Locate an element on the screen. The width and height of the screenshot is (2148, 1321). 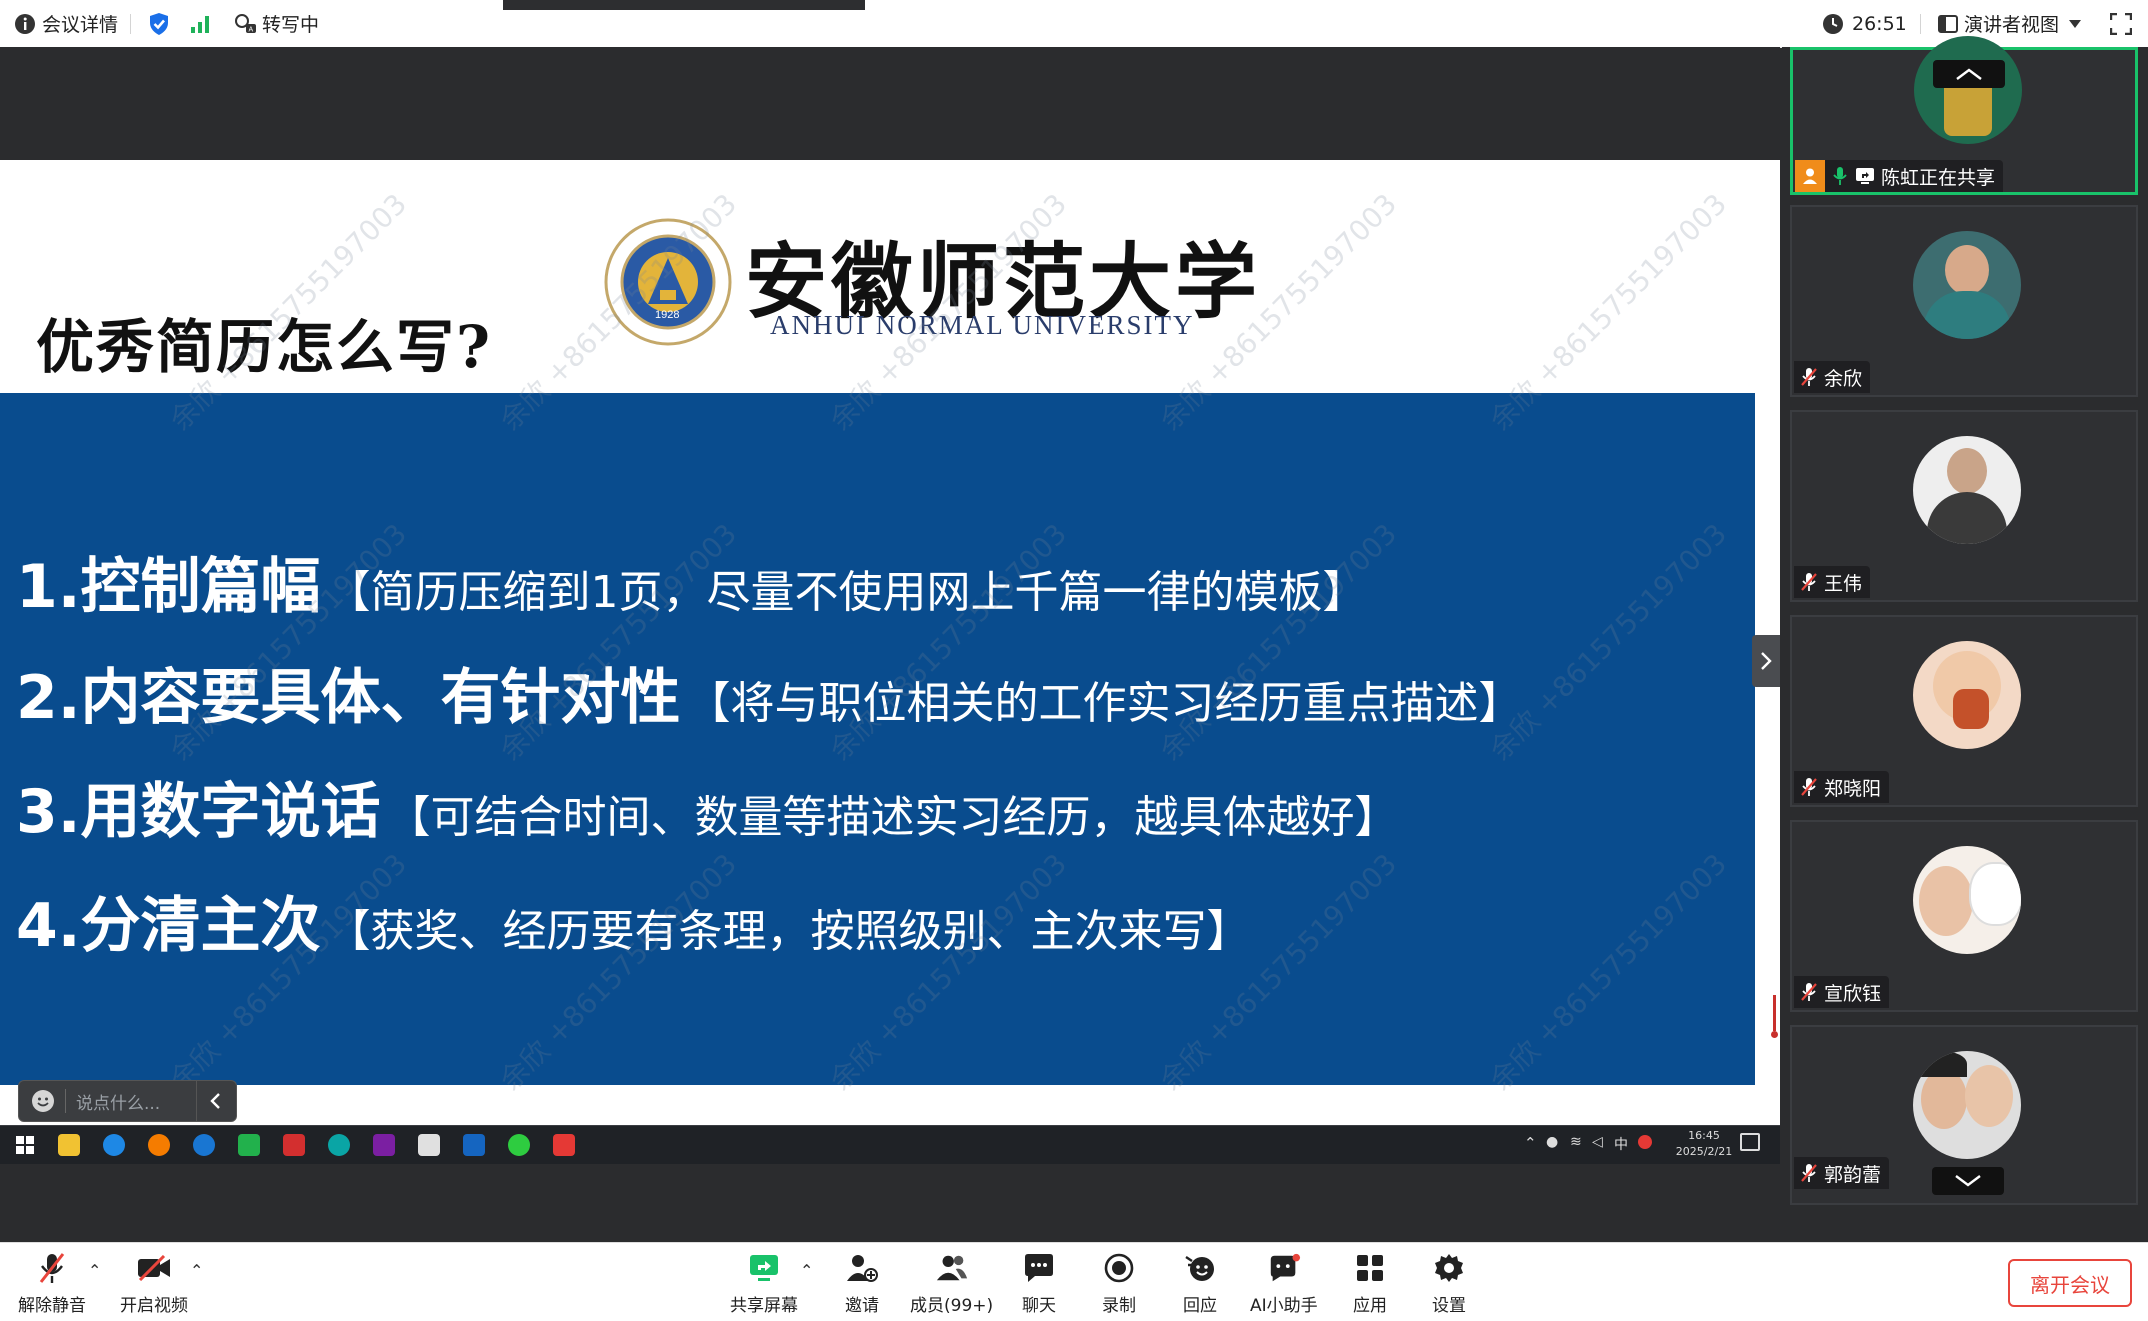
participant-tile: 王伟 is located at coordinates (1964, 506).